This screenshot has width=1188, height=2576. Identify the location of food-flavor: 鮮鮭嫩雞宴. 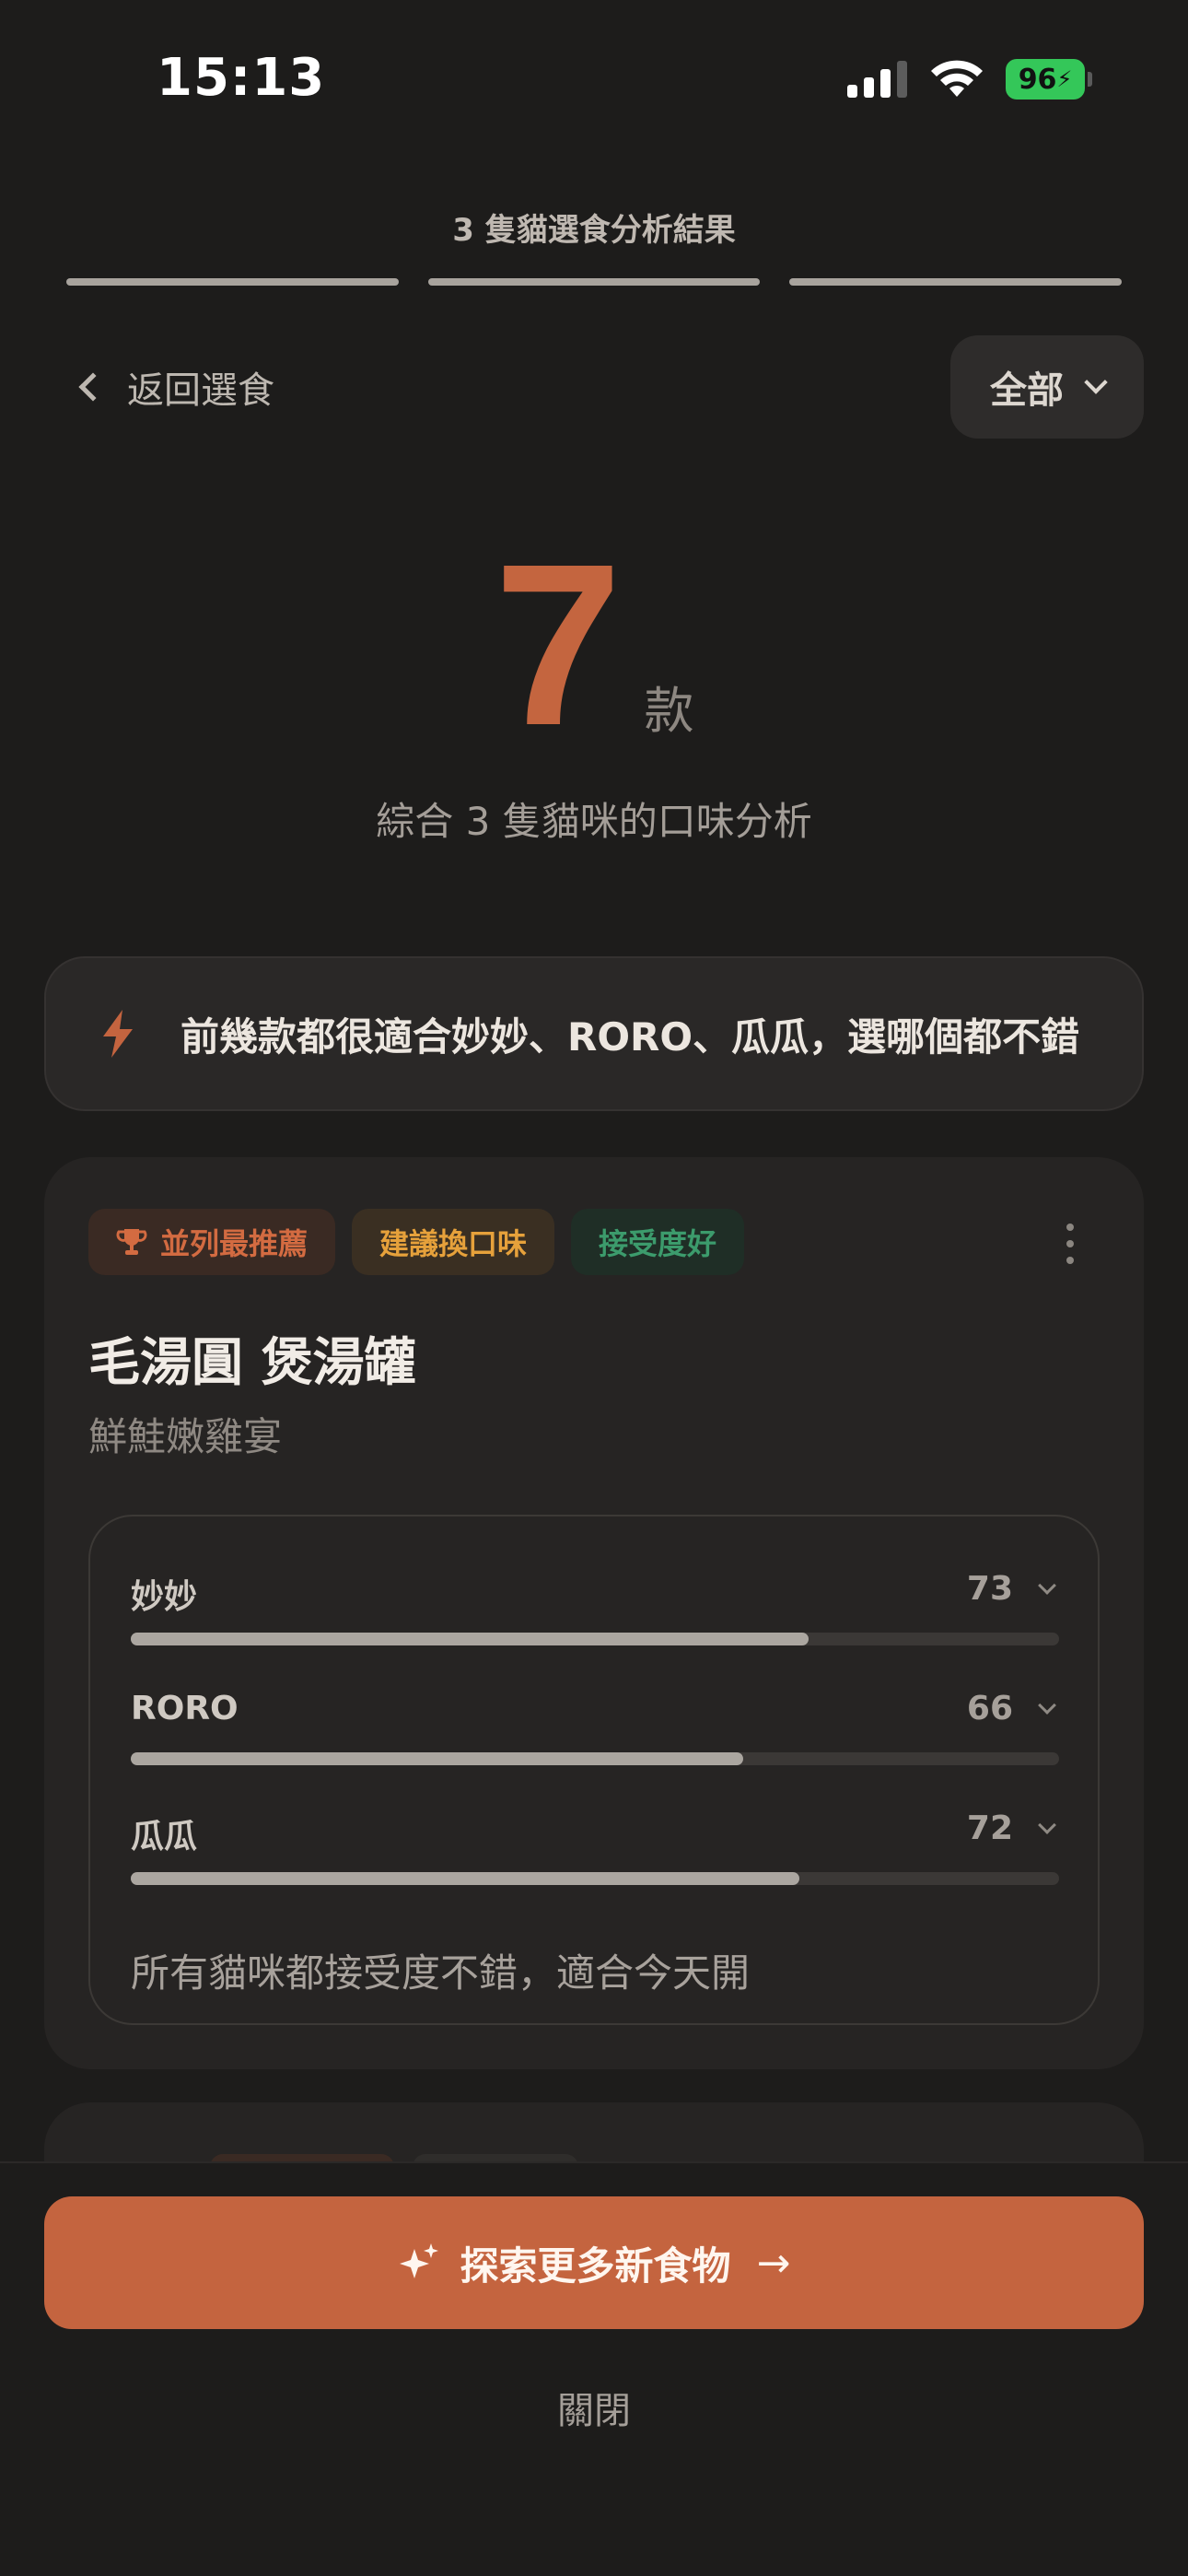
(185, 1436).